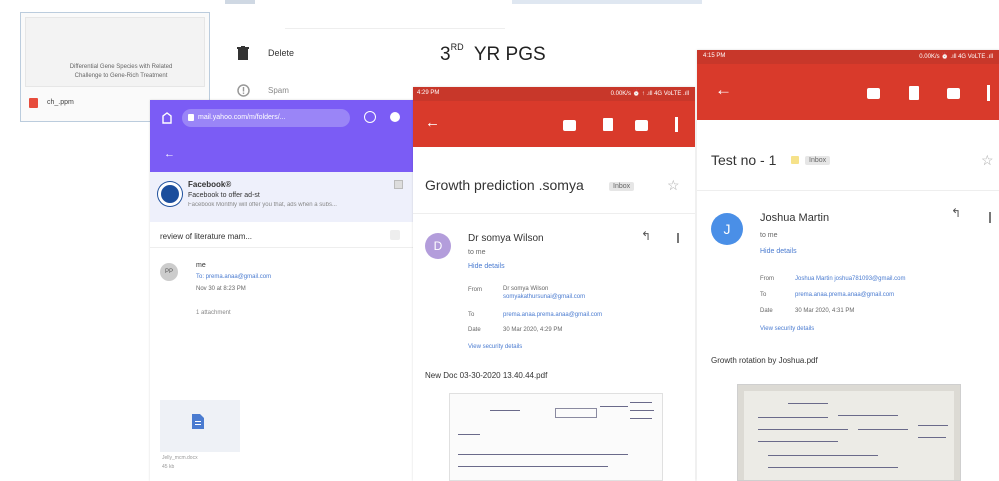  I want to click on document-icon, so click(198, 424).